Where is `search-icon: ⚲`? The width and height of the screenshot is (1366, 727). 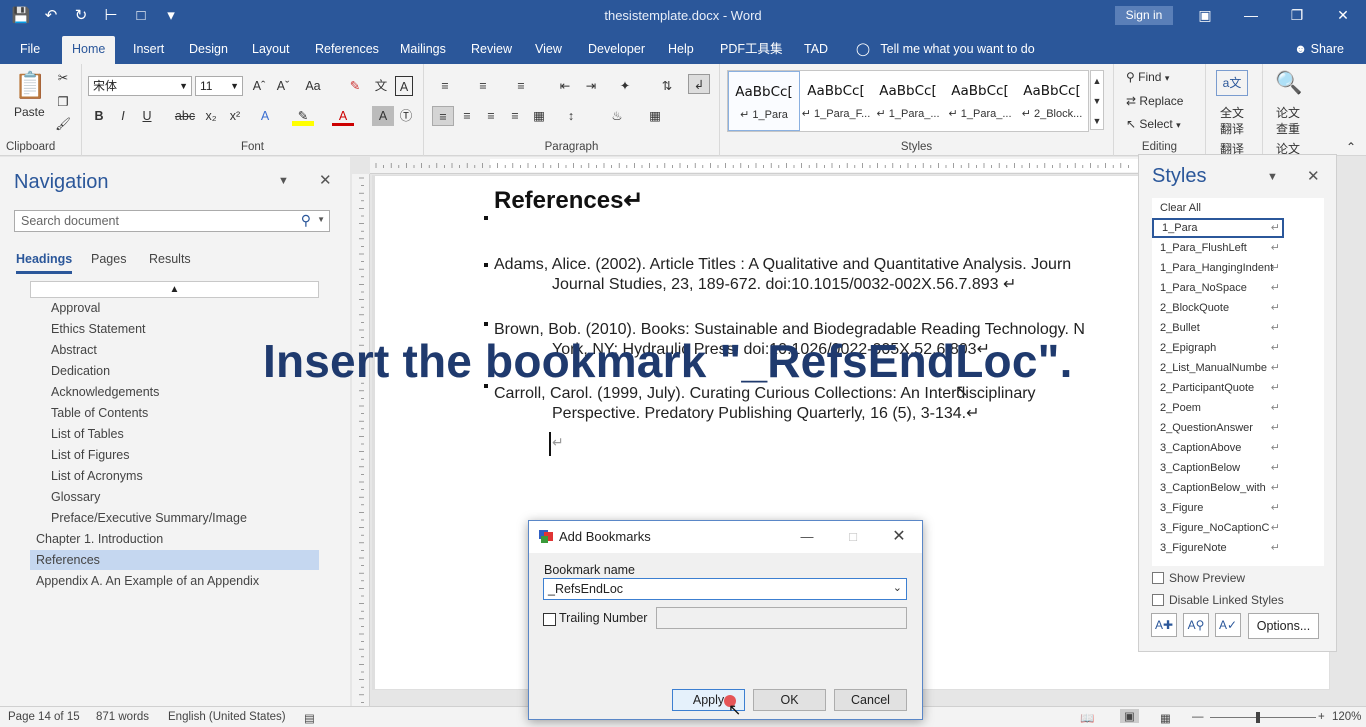 search-icon: ⚲ is located at coordinates (306, 220).